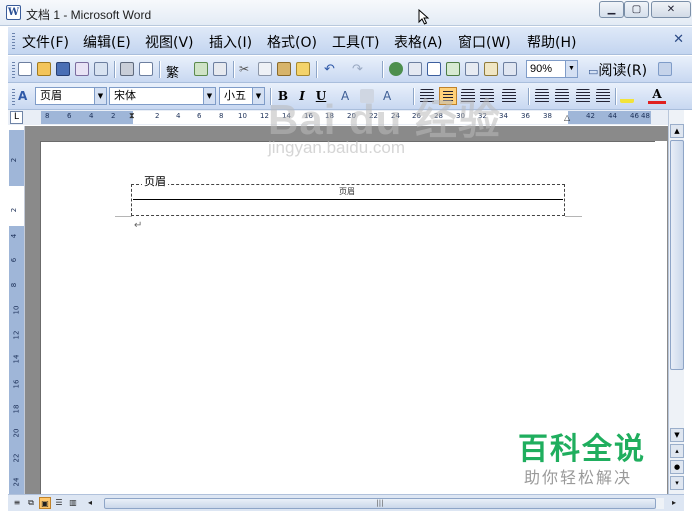 Image resolution: width=692 pixels, height=519 pixels. What do you see at coordinates (71, 96) in the screenshot?
I see `style-select: 页眉 ▼` at bounding box center [71, 96].